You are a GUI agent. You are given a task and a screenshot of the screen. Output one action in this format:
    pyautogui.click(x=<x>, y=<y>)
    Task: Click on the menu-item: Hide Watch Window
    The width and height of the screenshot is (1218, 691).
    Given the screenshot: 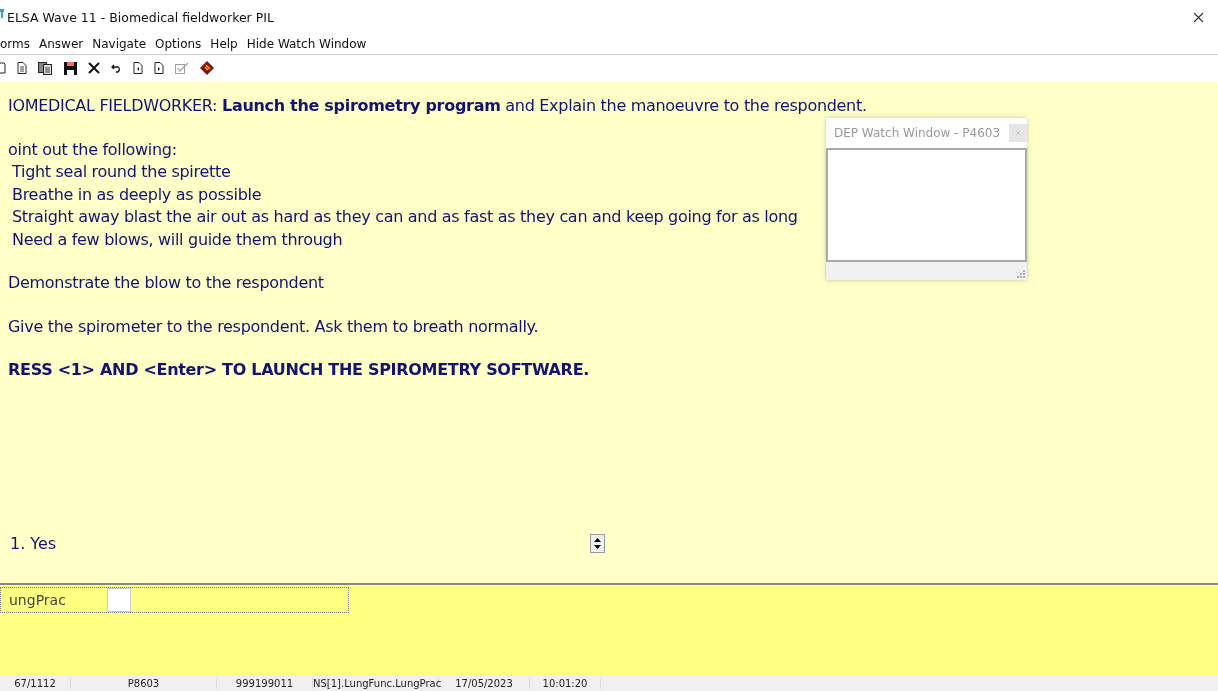 What is the action you would take?
    pyautogui.click(x=306, y=43)
    